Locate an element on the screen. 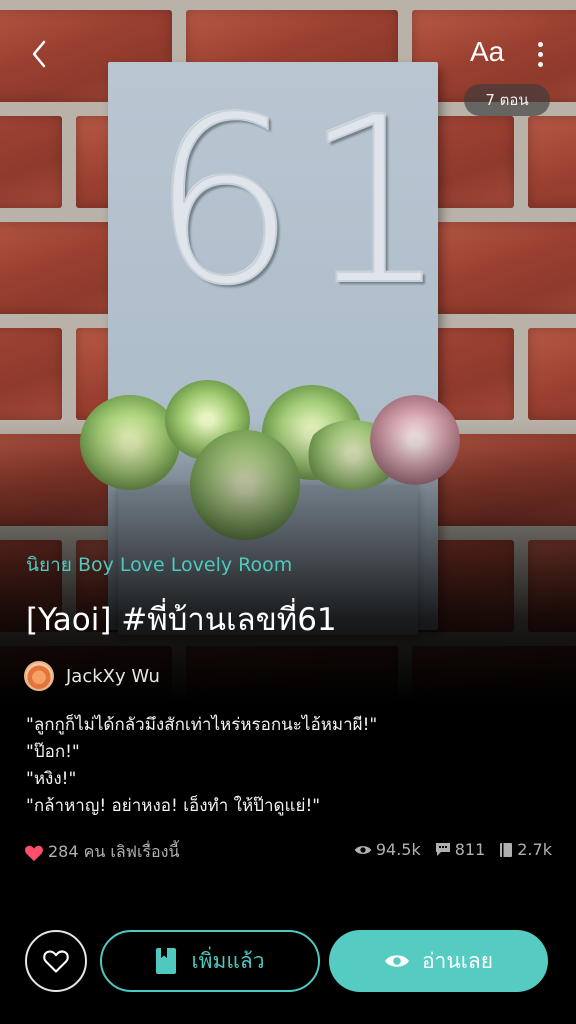  bookmark-icon is located at coordinates (166, 961).